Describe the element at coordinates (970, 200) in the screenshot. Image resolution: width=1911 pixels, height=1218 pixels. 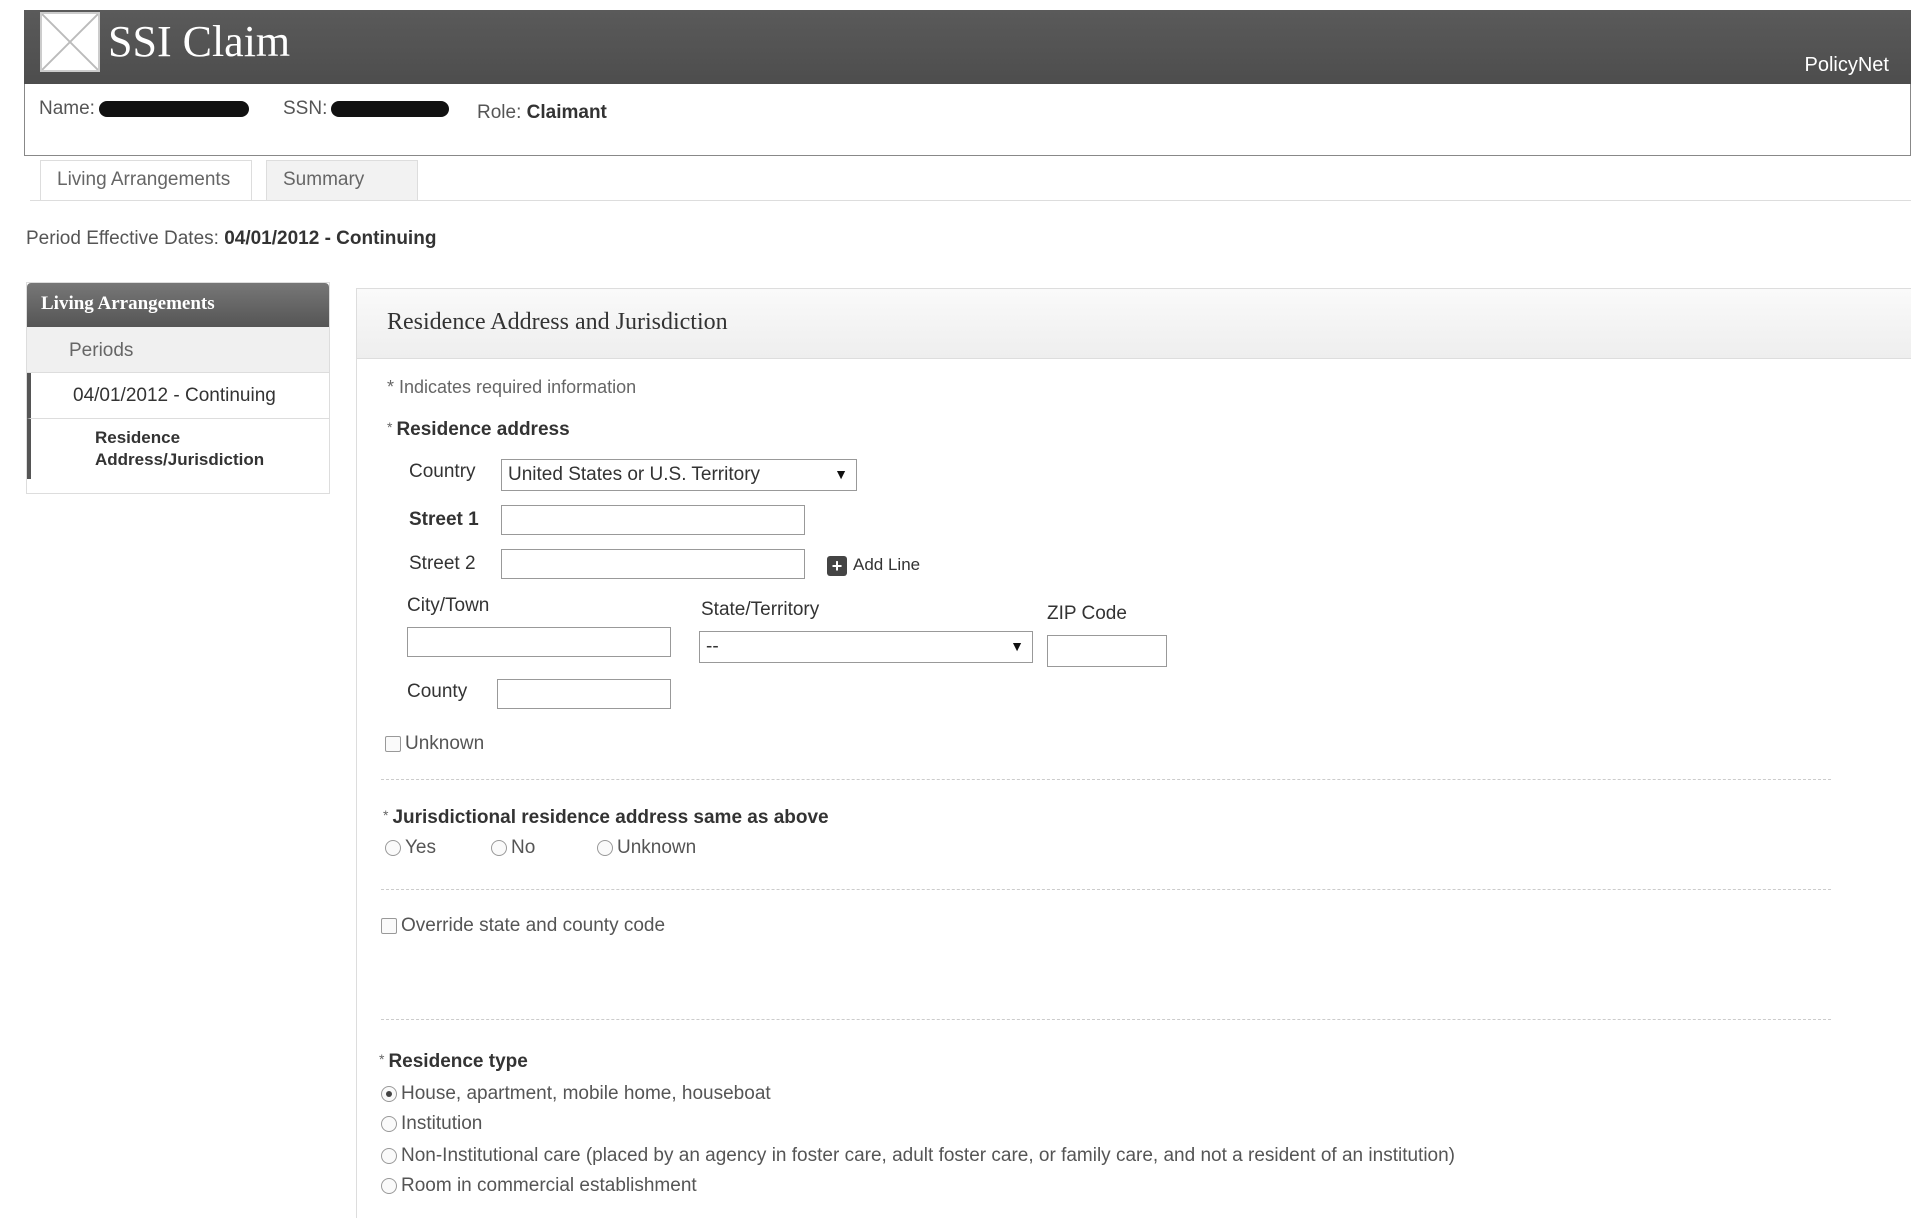
I see `tab-divider` at that location.